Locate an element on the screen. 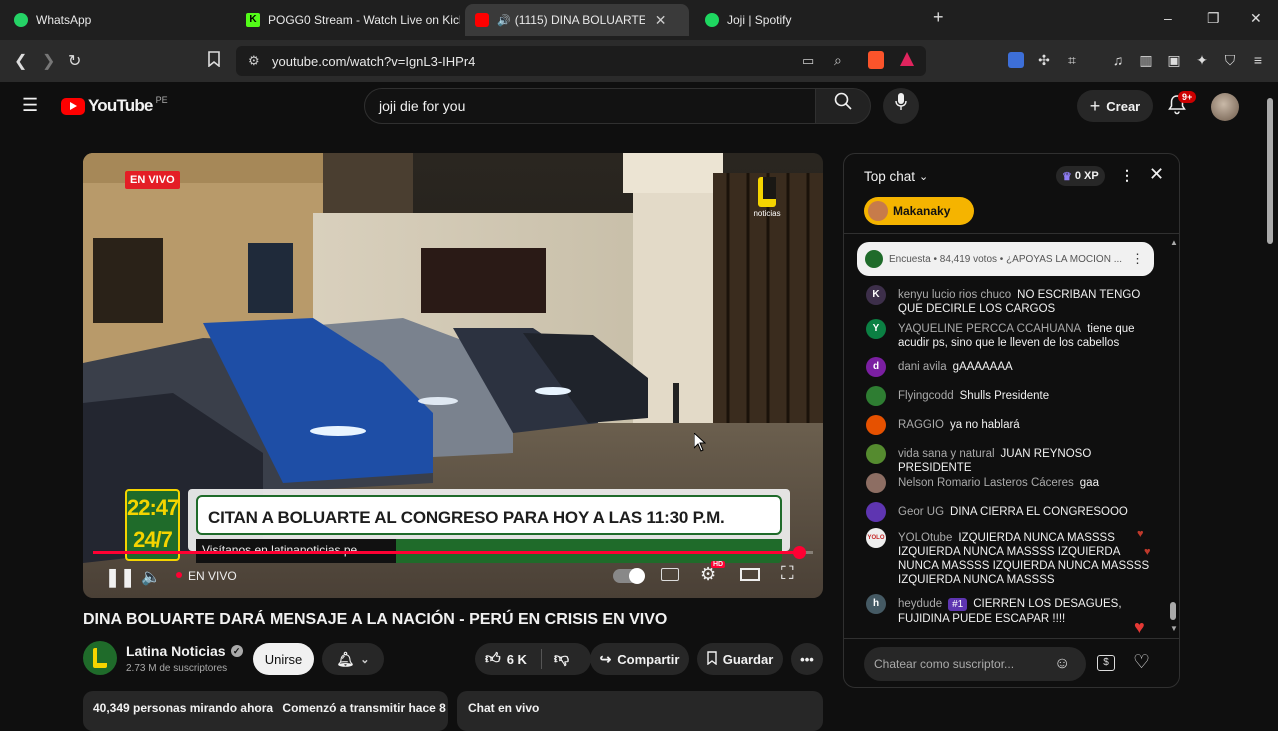 The width and height of the screenshot is (1278, 731). chat-input: Chatear como suscriptor... ☺ is located at coordinates (975, 664).